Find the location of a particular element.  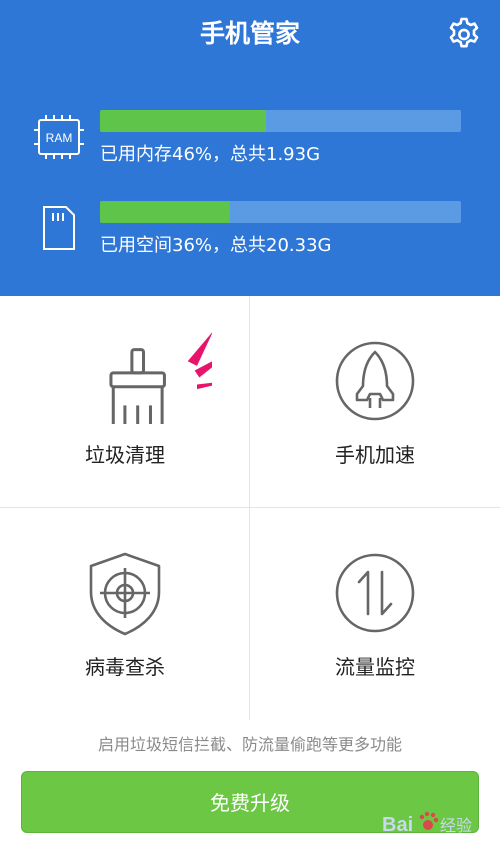

feature-speed-up: 手机加速 is located at coordinates (375, 402).